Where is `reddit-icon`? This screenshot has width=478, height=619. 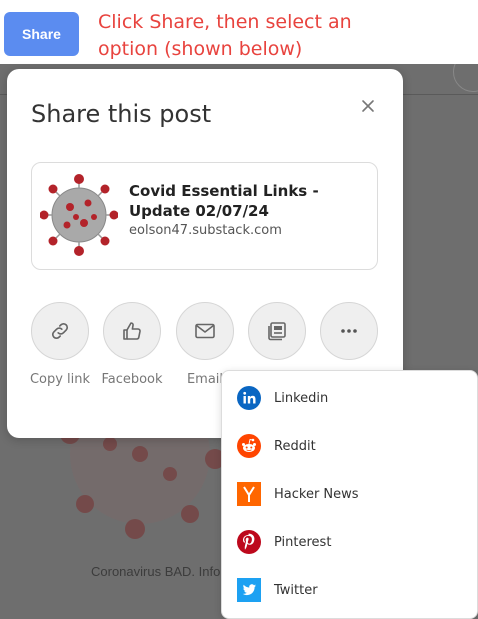 reddit-icon is located at coordinates (249, 446).